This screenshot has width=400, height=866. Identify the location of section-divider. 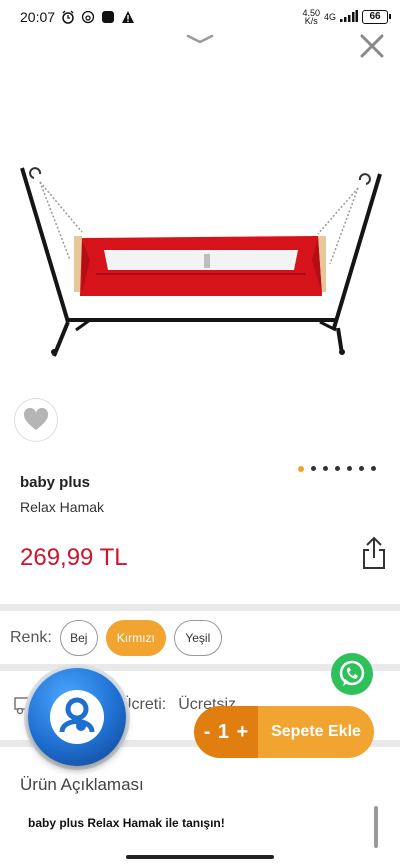
(200, 607).